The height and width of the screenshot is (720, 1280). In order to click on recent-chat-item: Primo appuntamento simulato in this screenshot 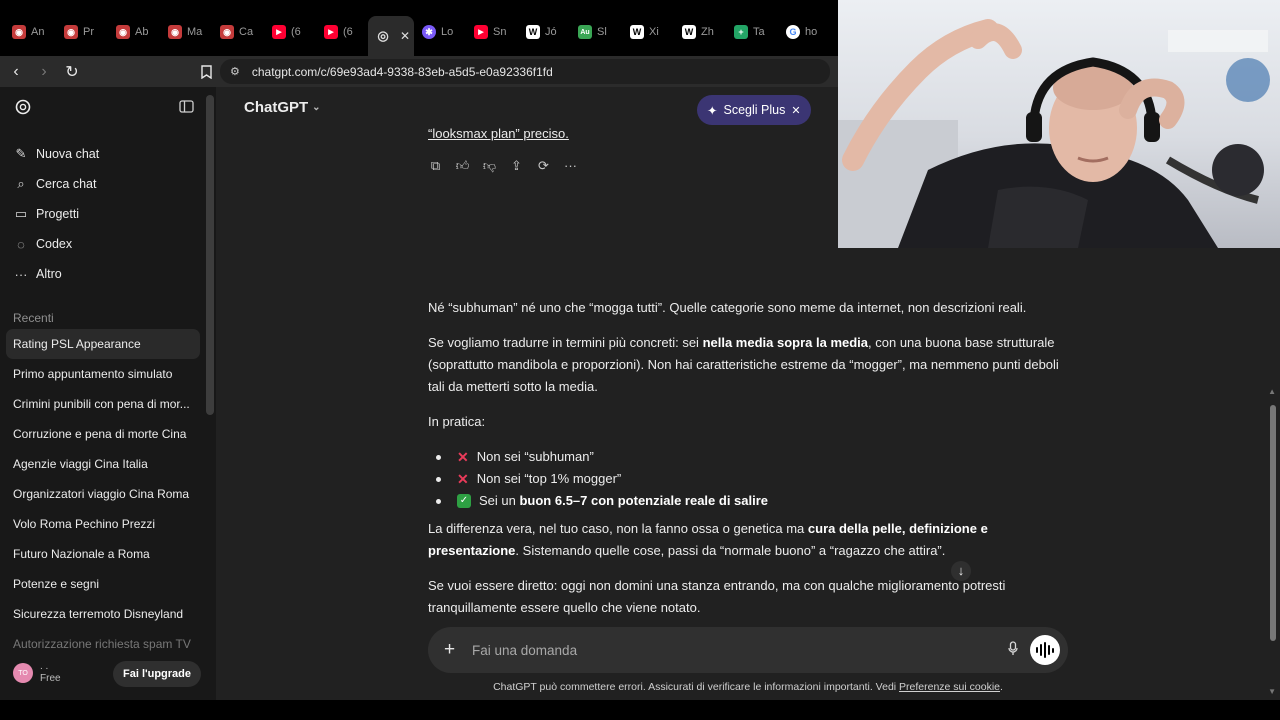, I will do `click(108, 374)`.